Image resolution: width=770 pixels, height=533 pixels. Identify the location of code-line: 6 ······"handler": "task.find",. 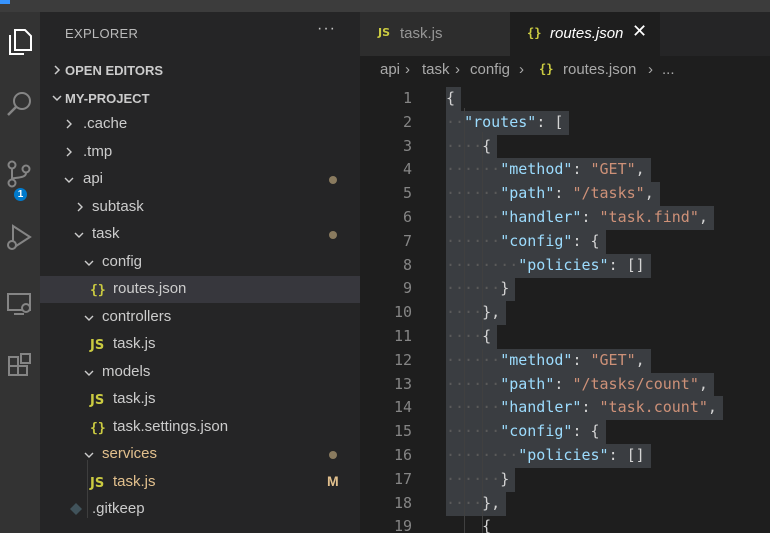
(565, 218).